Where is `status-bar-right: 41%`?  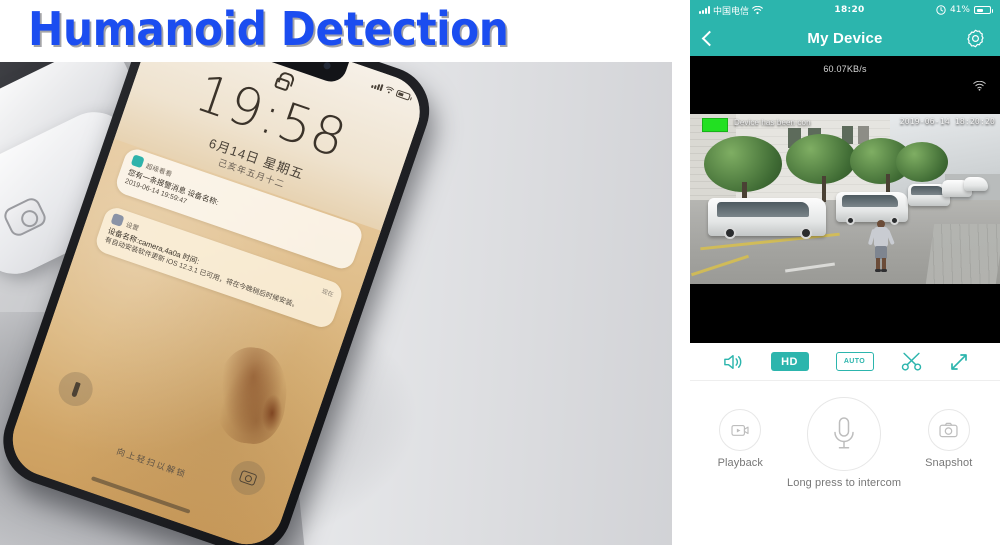 status-bar-right: 41% is located at coordinates (964, 10).